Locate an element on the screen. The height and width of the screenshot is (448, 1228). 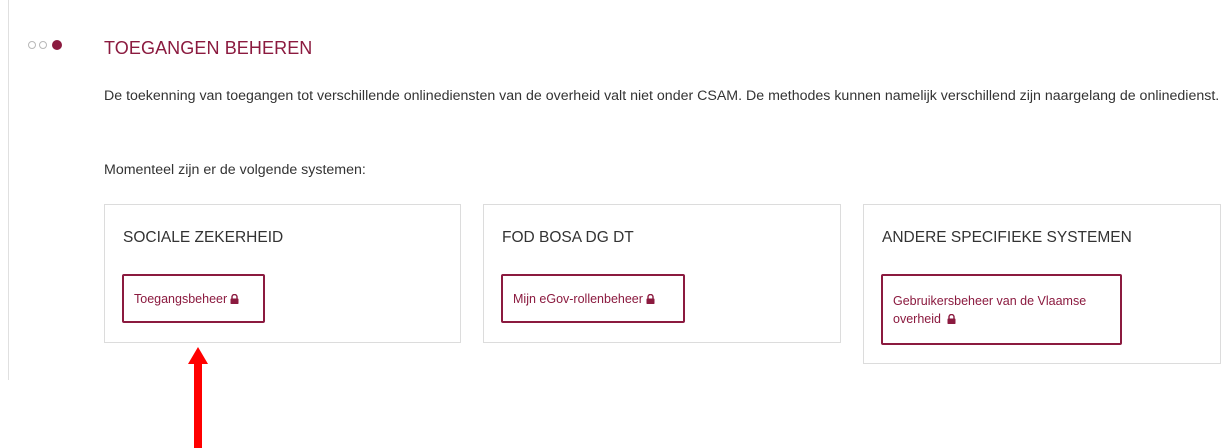
toegangsbeheer-button: Toegangsbeheer is located at coordinates (193, 298).